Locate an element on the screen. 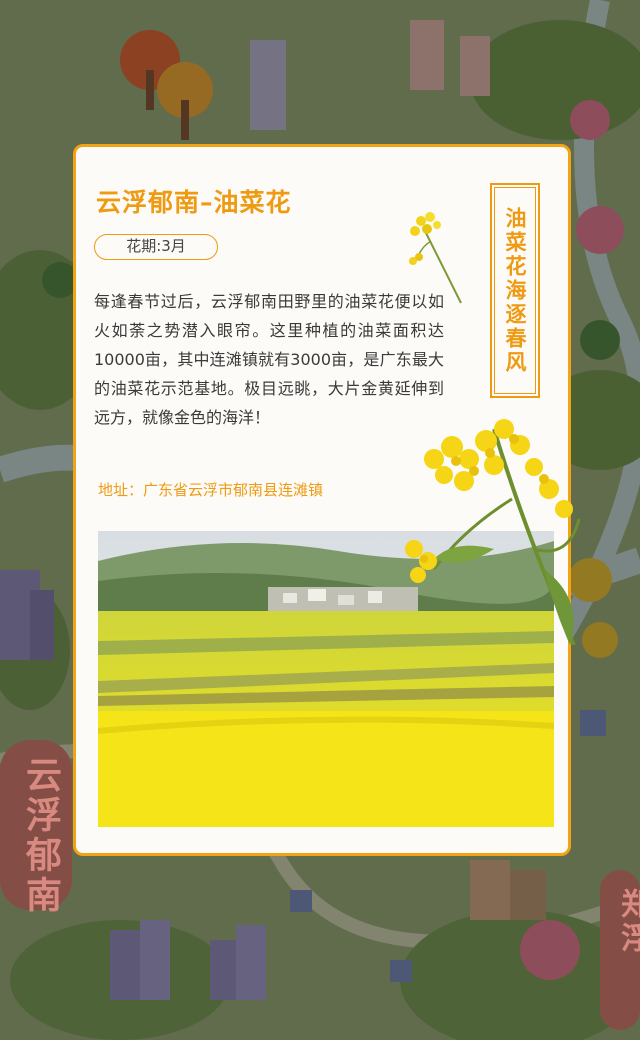 This screenshot has height=1040, width=640. vertical-title: 油菜花海逐春风 is located at coordinates (515, 290).